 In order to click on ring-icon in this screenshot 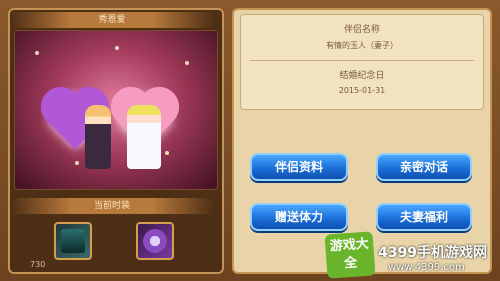, I will do `click(155, 241)`.